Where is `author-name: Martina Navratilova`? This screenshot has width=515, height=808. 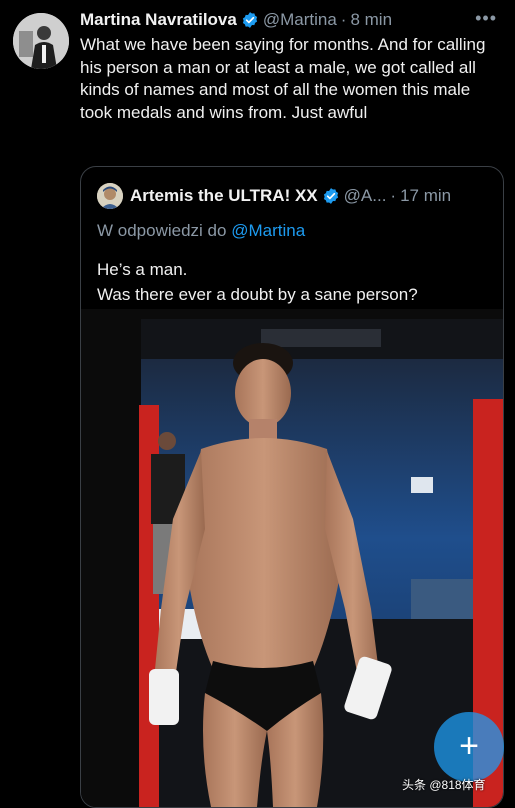 author-name: Martina Navratilova is located at coordinates (158, 20).